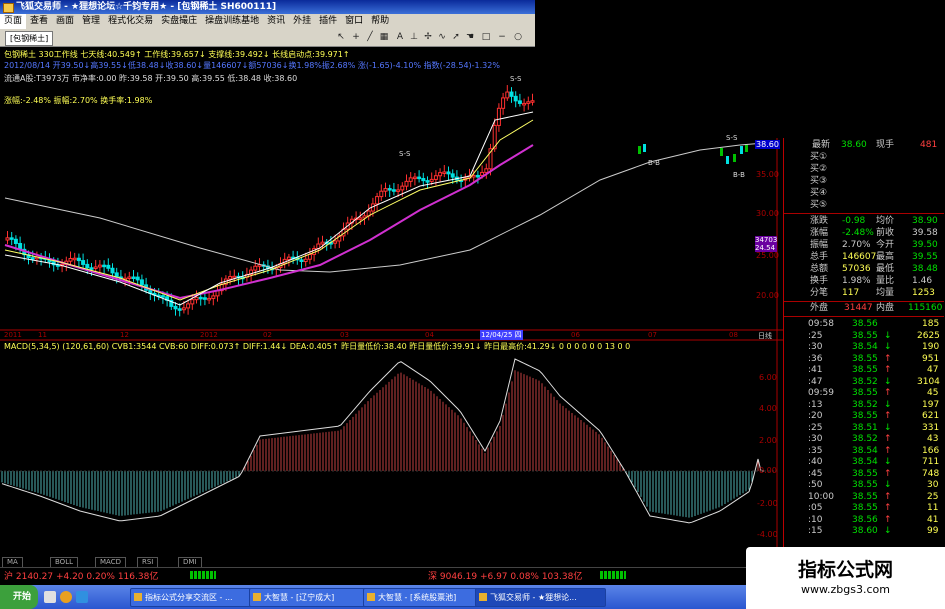 The width and height of the screenshot is (945, 609). Describe the element at coordinates (815, 370) in the screenshot. I see `tick-time: :41` at that location.